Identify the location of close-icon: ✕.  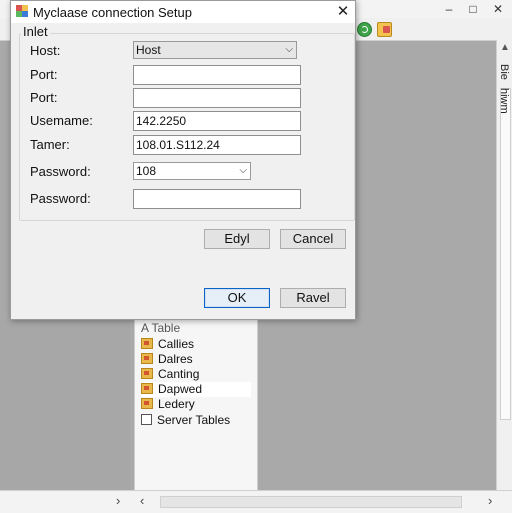
(343, 12).